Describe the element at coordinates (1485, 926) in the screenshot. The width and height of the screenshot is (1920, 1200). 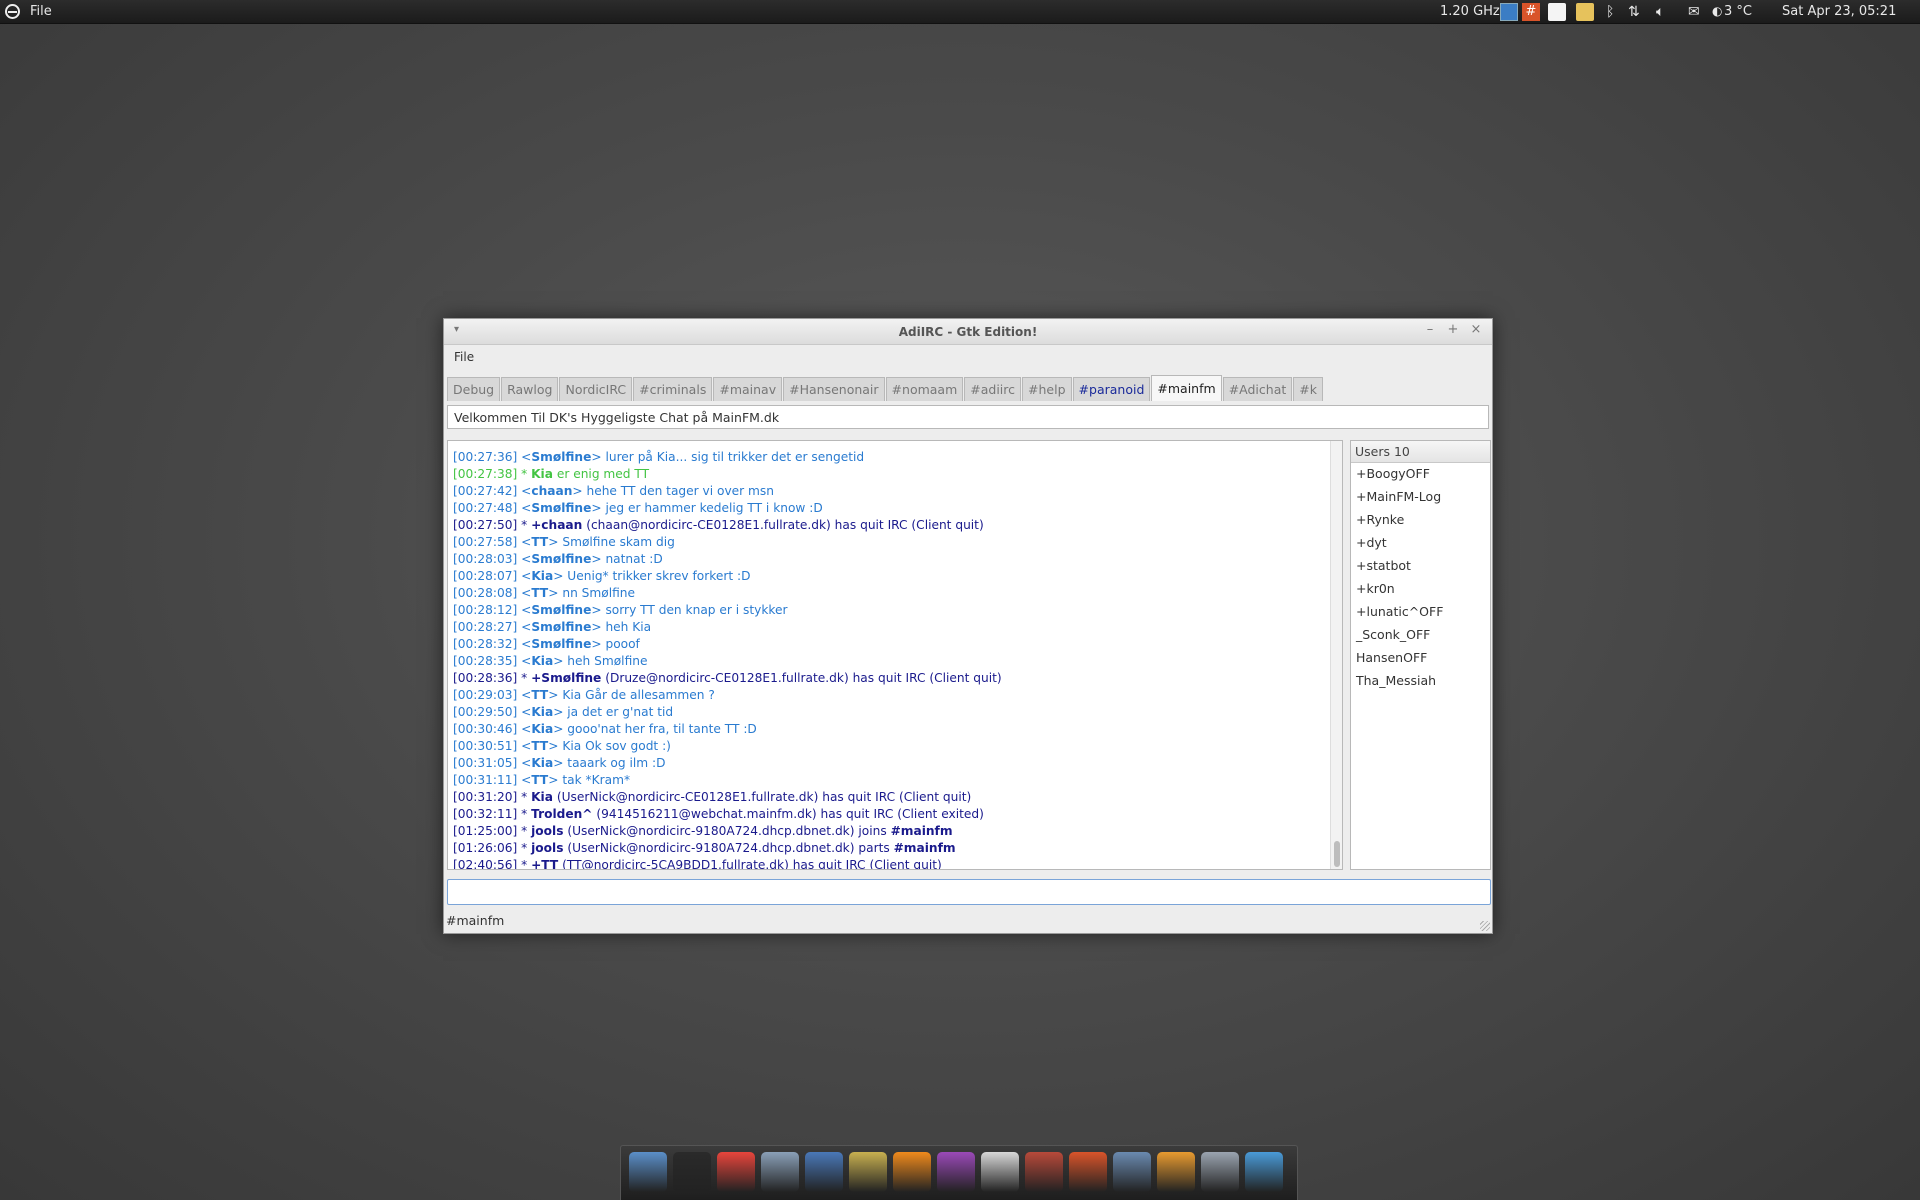
I see `resize-grip` at that location.